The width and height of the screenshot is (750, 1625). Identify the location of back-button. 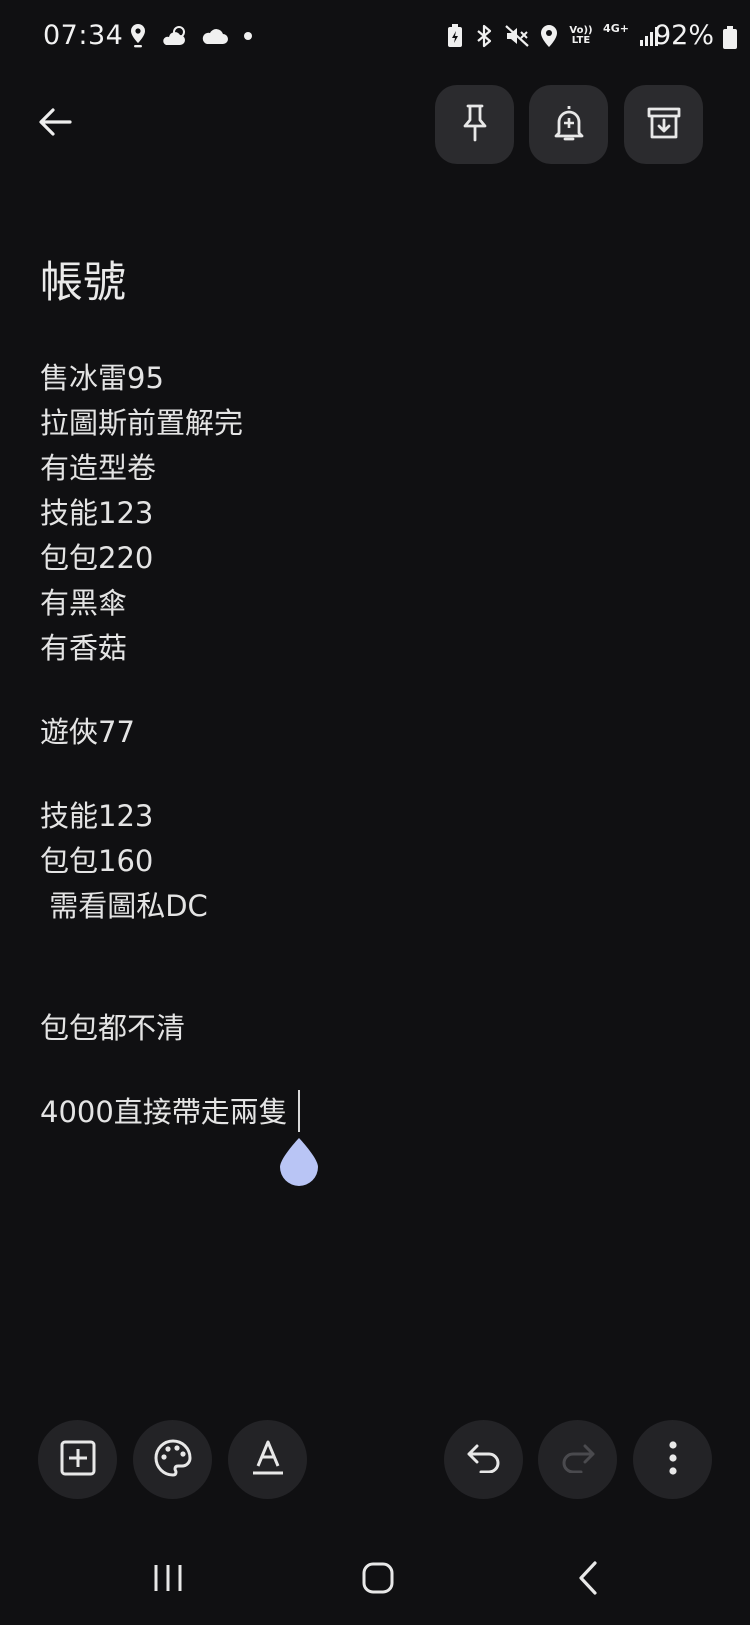
(55, 124).